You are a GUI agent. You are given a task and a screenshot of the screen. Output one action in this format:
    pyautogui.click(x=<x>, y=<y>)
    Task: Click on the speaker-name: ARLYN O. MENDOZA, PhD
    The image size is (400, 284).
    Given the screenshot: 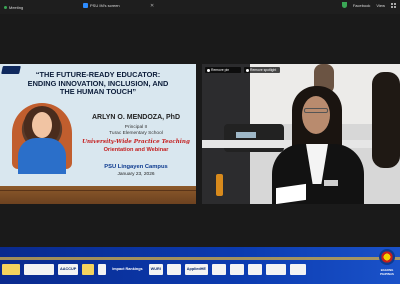 What is the action you would take?
    pyautogui.click(x=136, y=117)
    